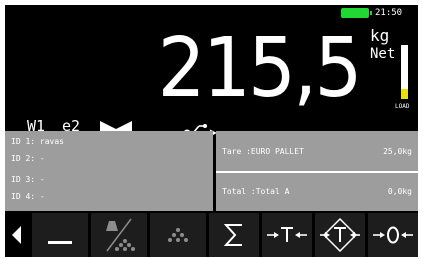  What do you see at coordinates (399, 191) in the screenshot?
I see `total-value: 0,0kg` at bounding box center [399, 191].